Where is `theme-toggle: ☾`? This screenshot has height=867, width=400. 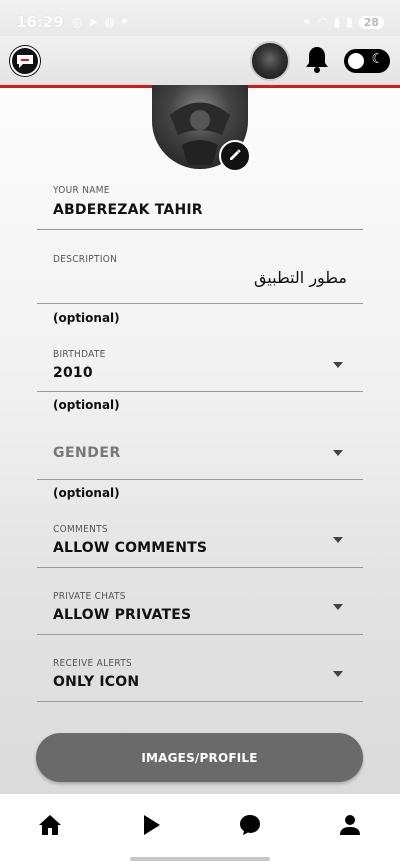
theme-toggle: ☾ is located at coordinates (367, 60).